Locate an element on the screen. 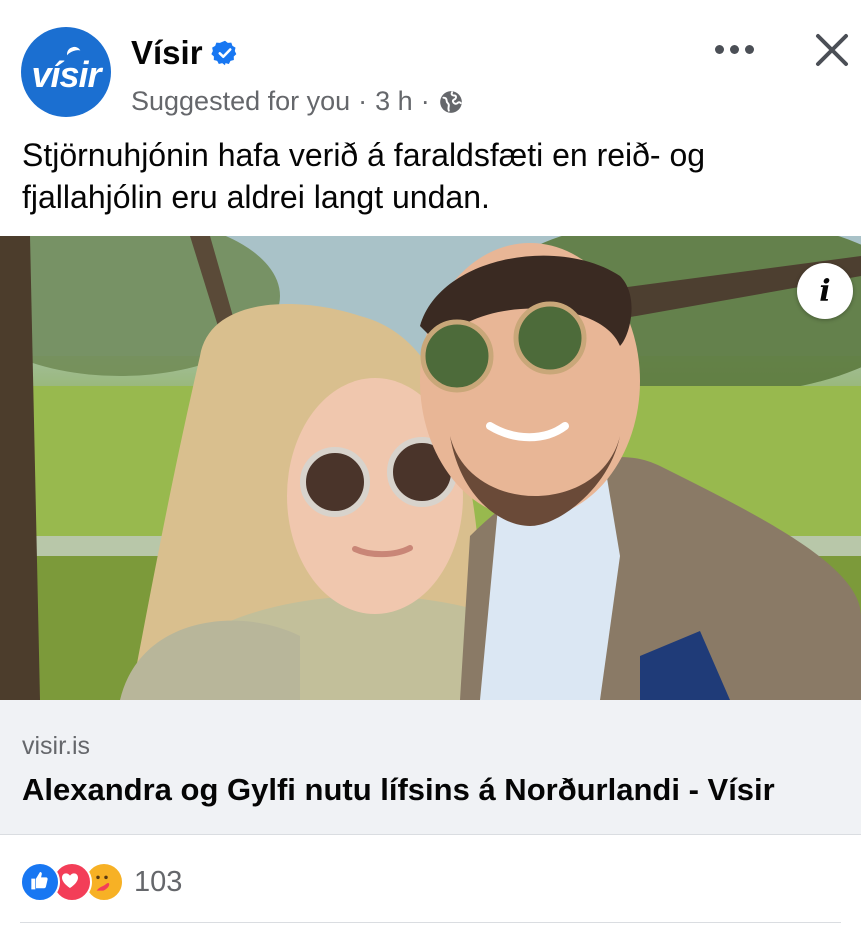 The height and width of the screenshot is (928, 861). info-icon: i is located at coordinates (825, 291).